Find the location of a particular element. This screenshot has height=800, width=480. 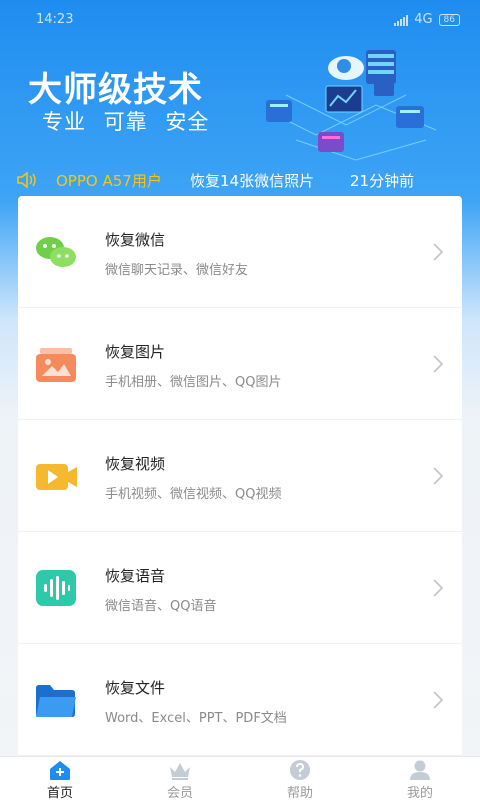

item-description: 微信语音、QQ语音 is located at coordinates (161, 606).